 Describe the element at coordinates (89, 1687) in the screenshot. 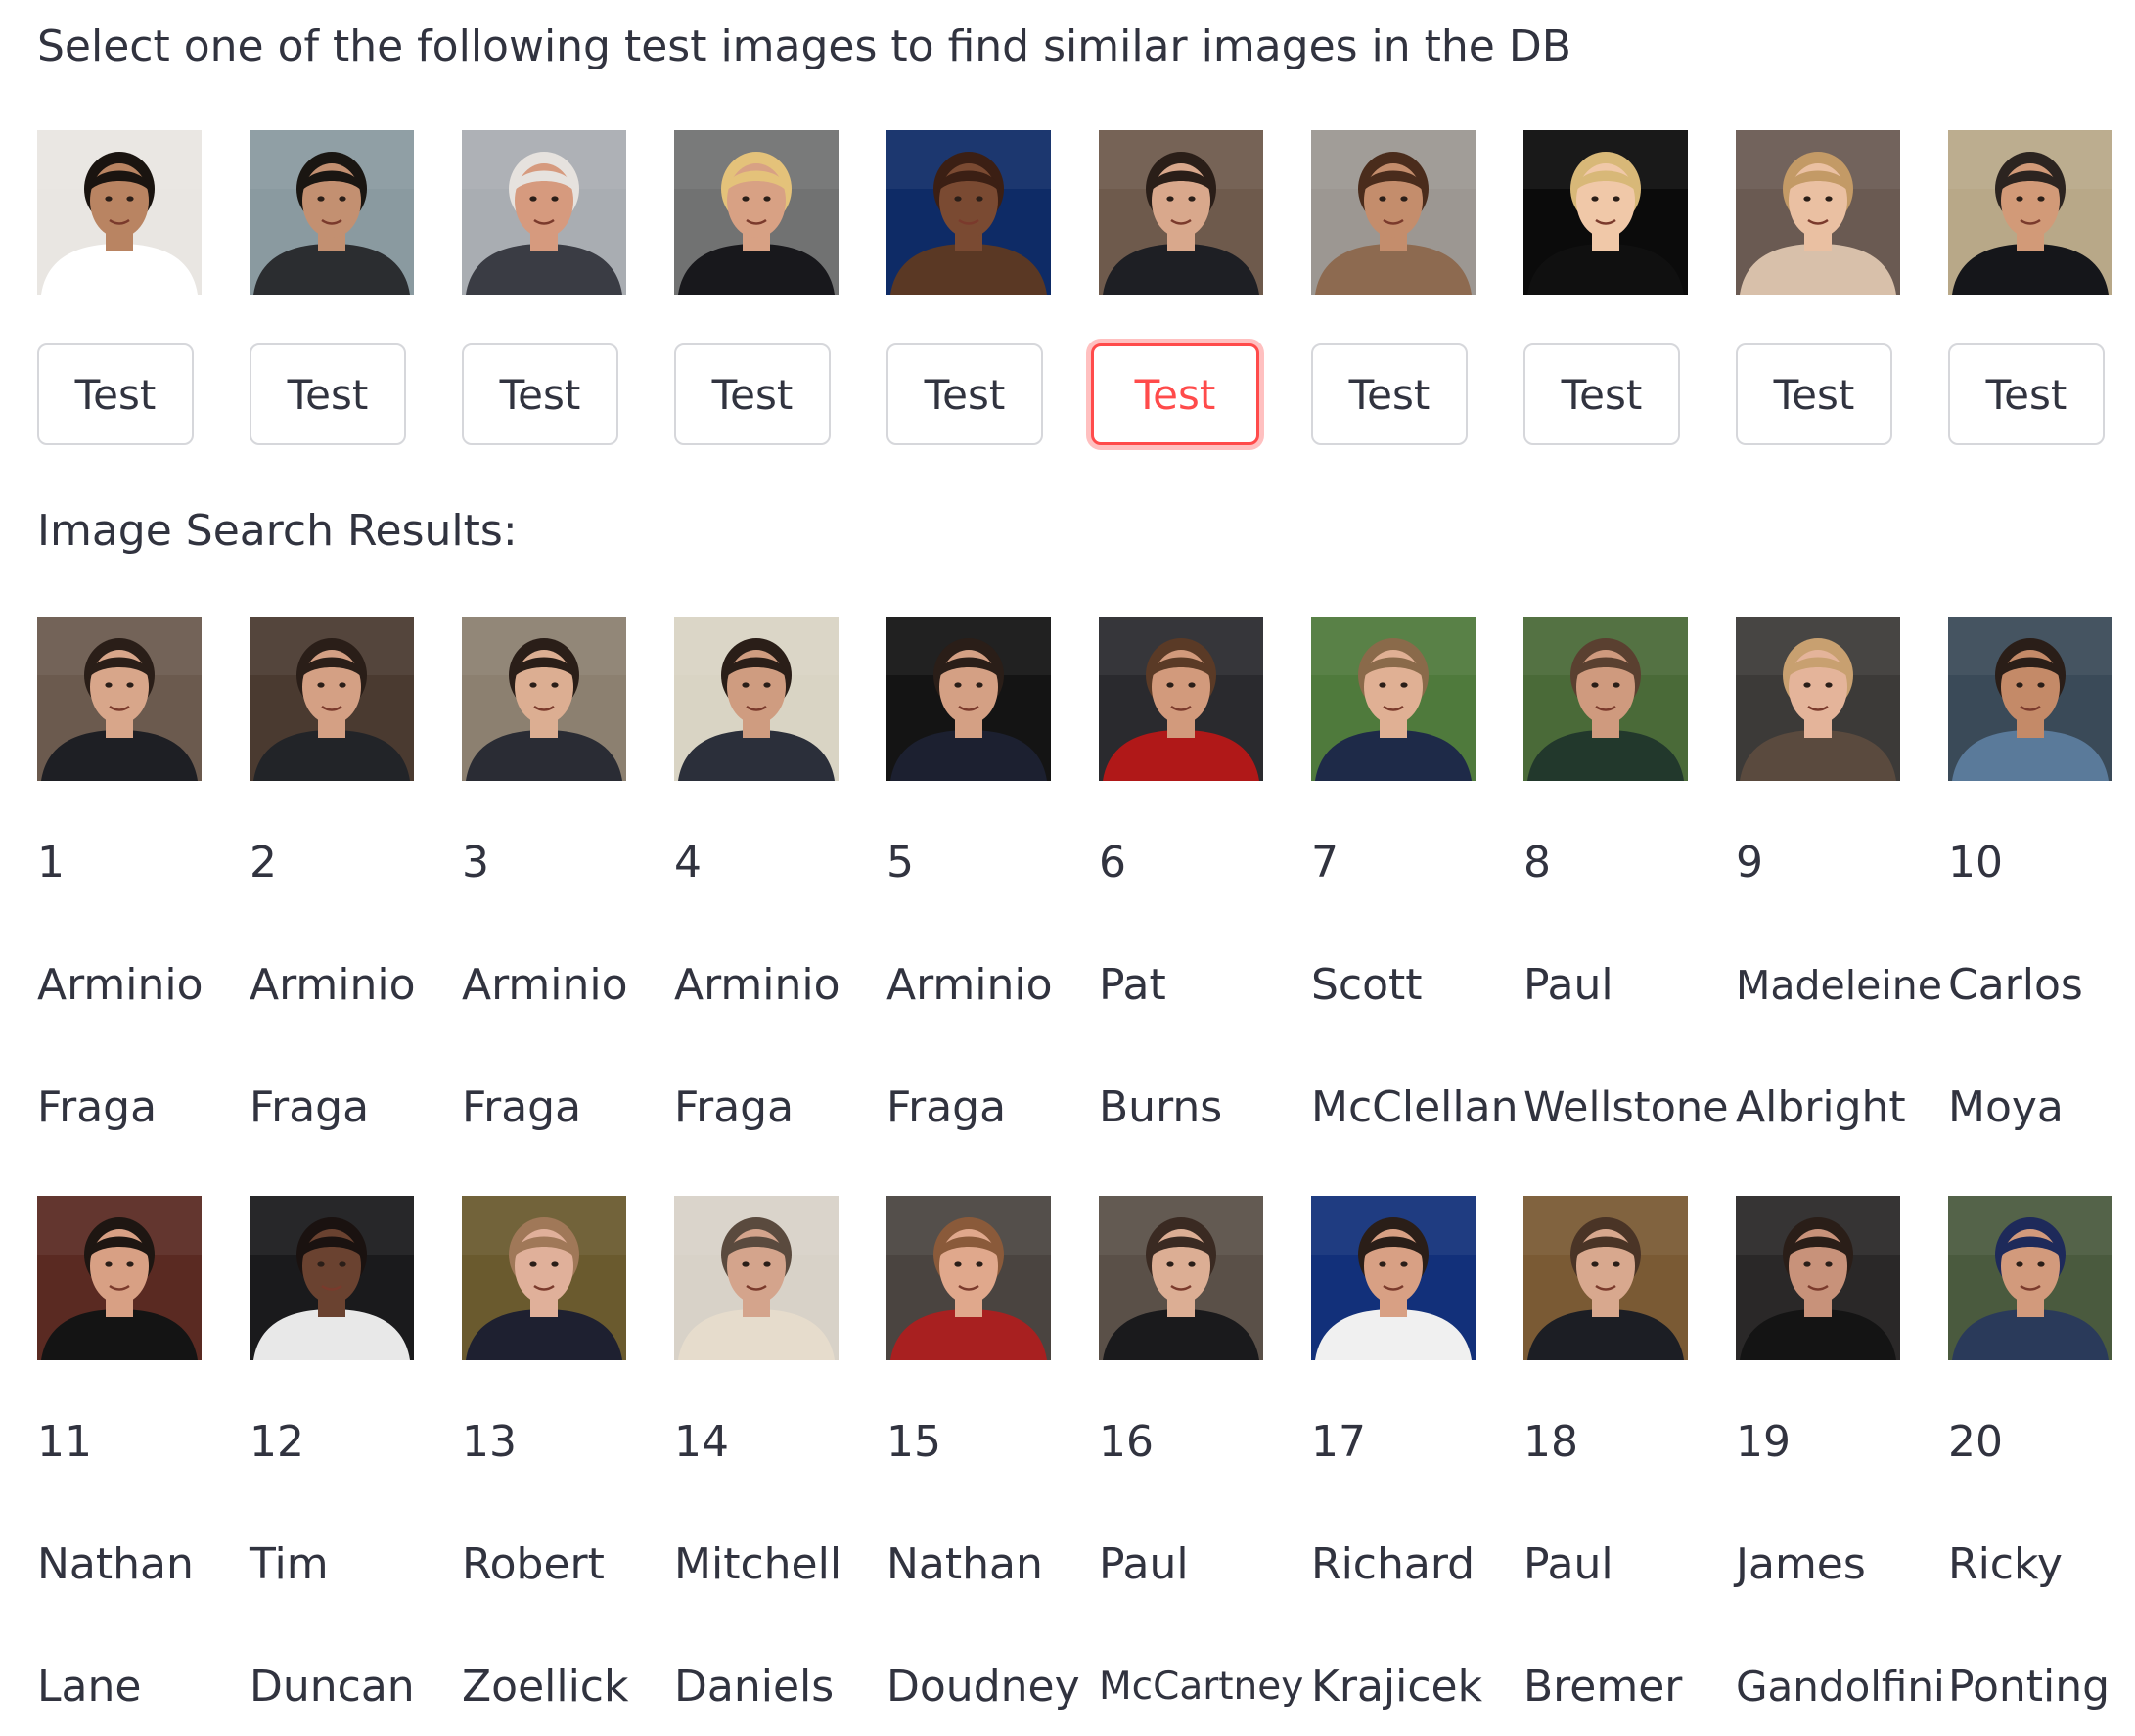

I see `result-last-name: Lane` at that location.